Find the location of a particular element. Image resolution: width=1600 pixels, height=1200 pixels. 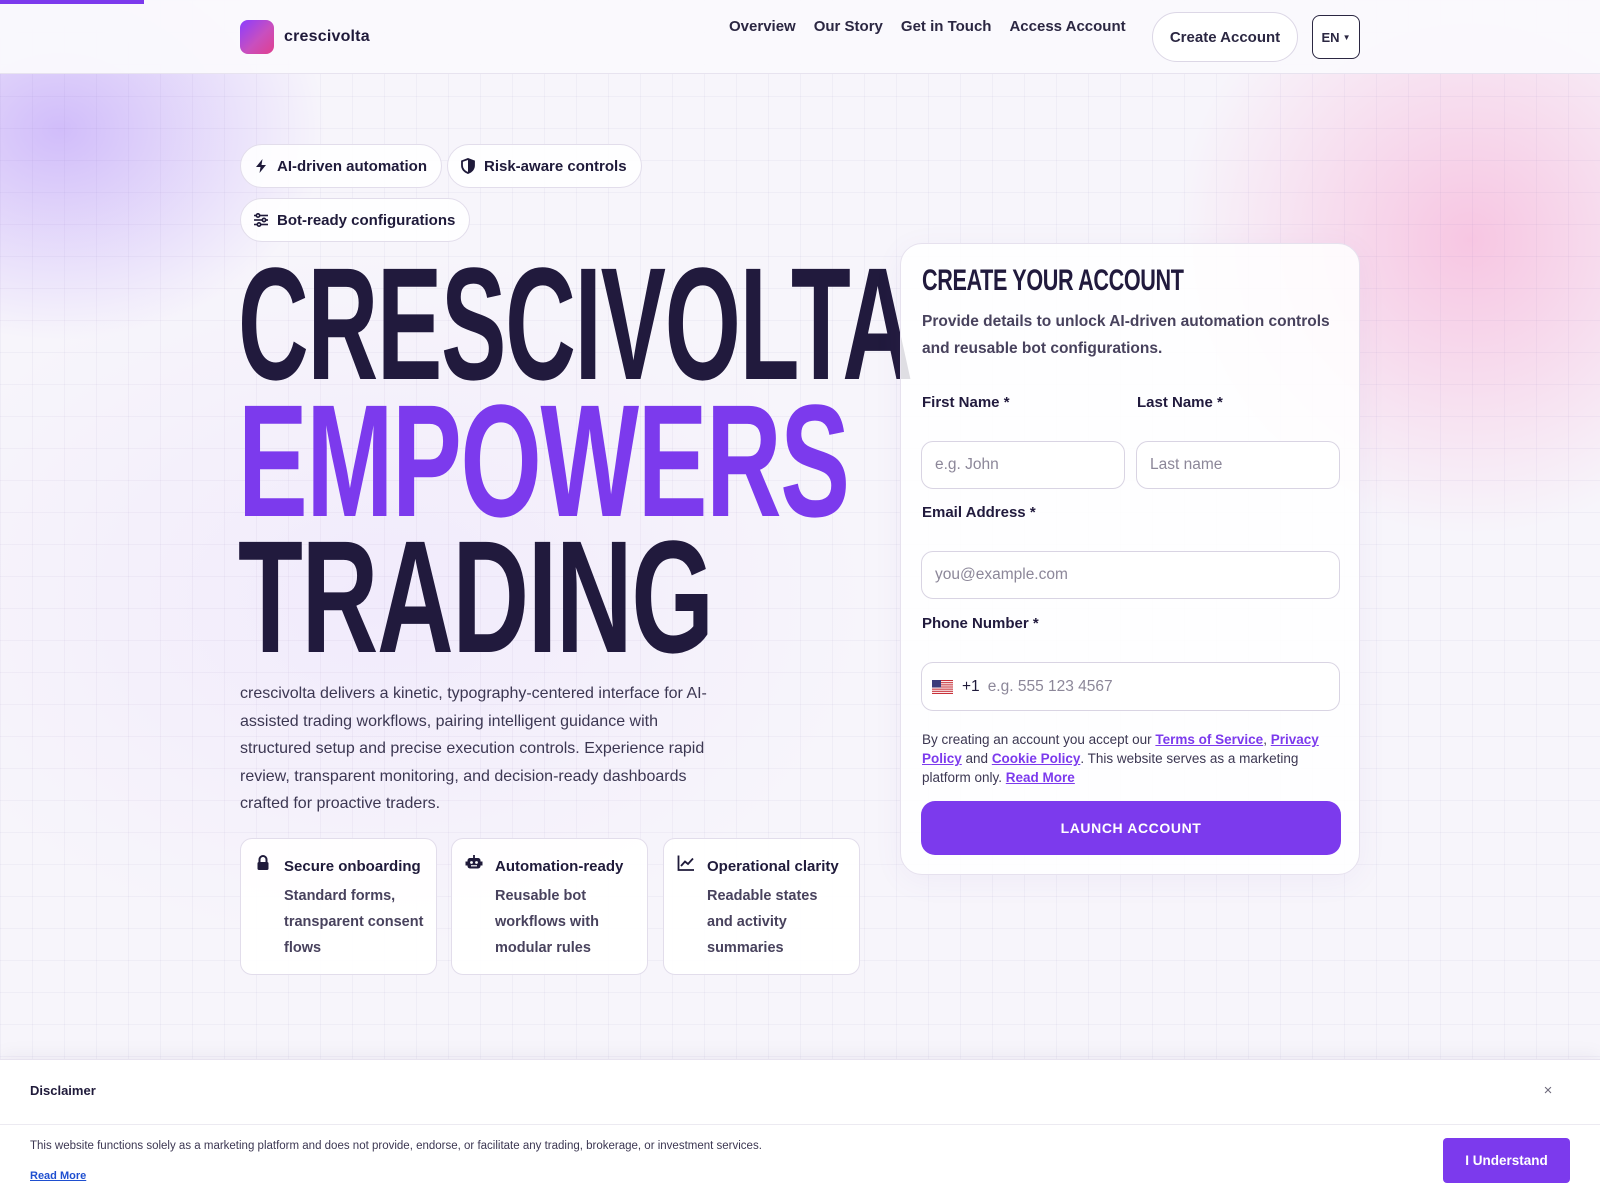

chip-ai-automation: AI-driven automation is located at coordinates (341, 166).